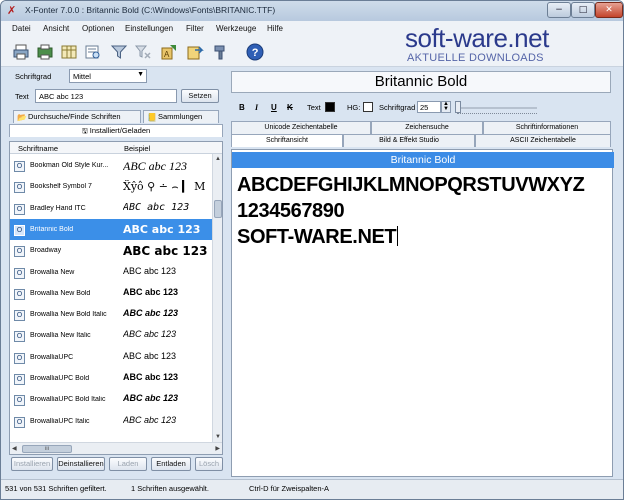  What do you see at coordinates (446, 107) in the screenshot?
I see `spinner-arrows-icon: ▲ ▼` at bounding box center [446, 107].